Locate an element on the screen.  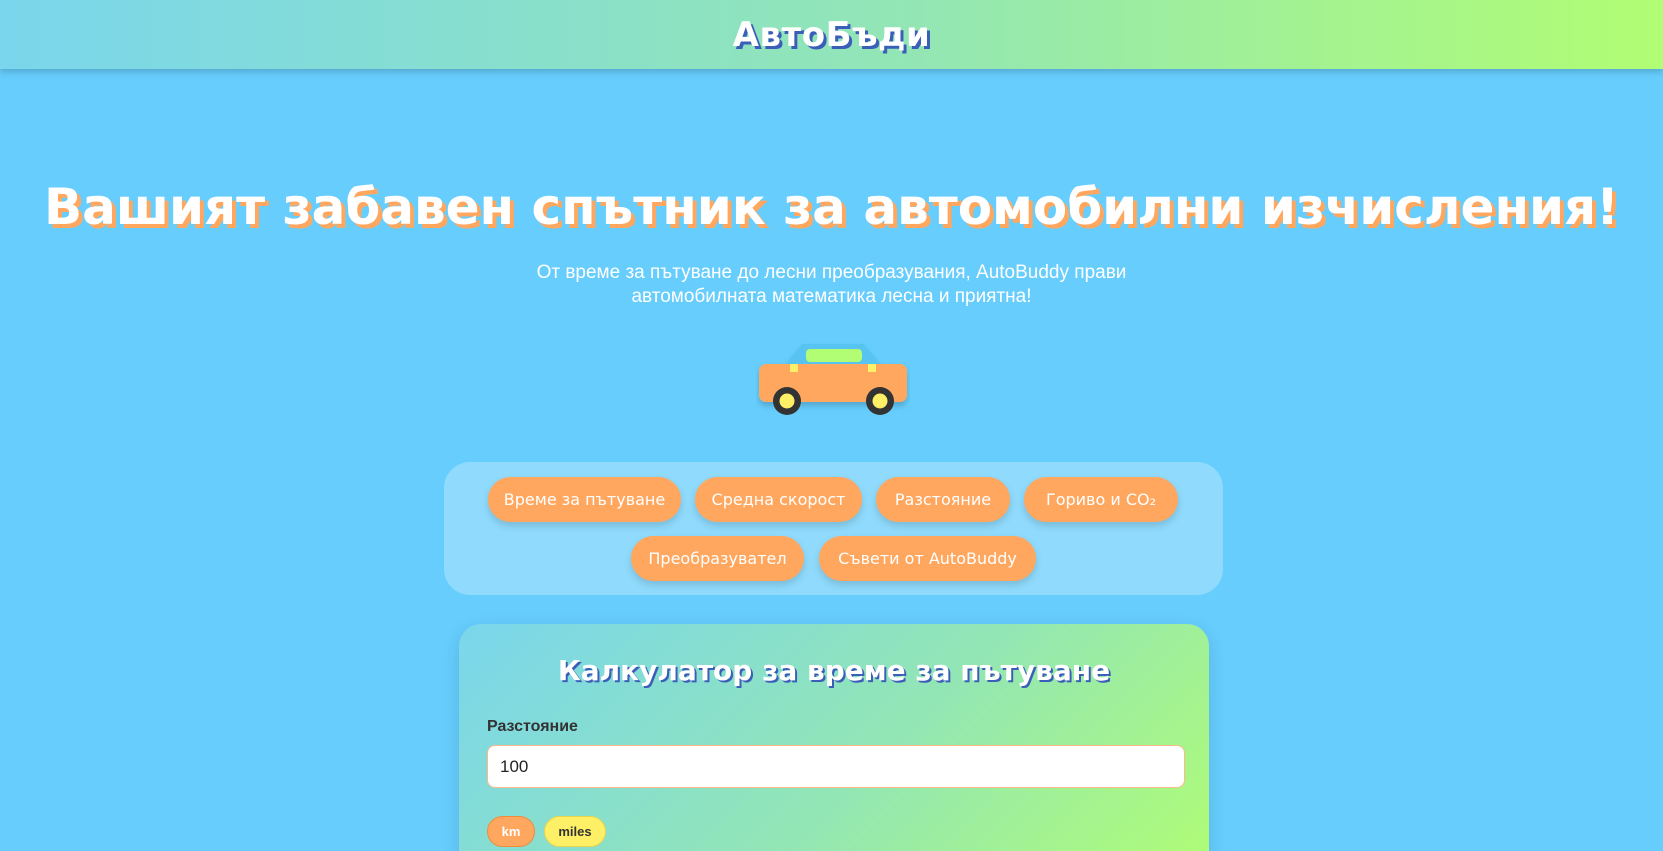
nav-average-speed-button: Средна скорост is located at coordinates (778, 499).